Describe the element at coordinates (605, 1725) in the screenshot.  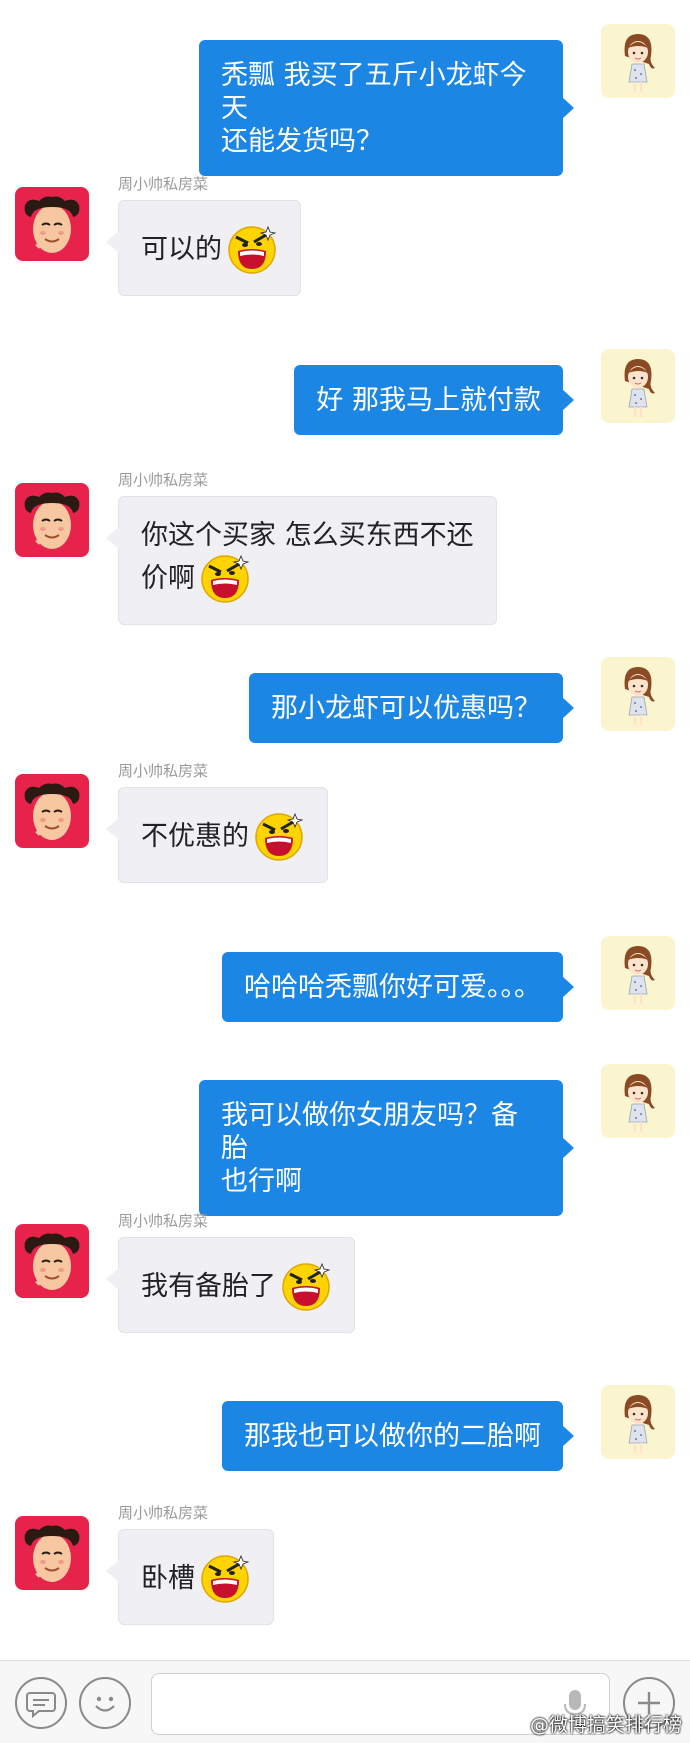
I see `watermark: @微博搞笑排行榜` at that location.